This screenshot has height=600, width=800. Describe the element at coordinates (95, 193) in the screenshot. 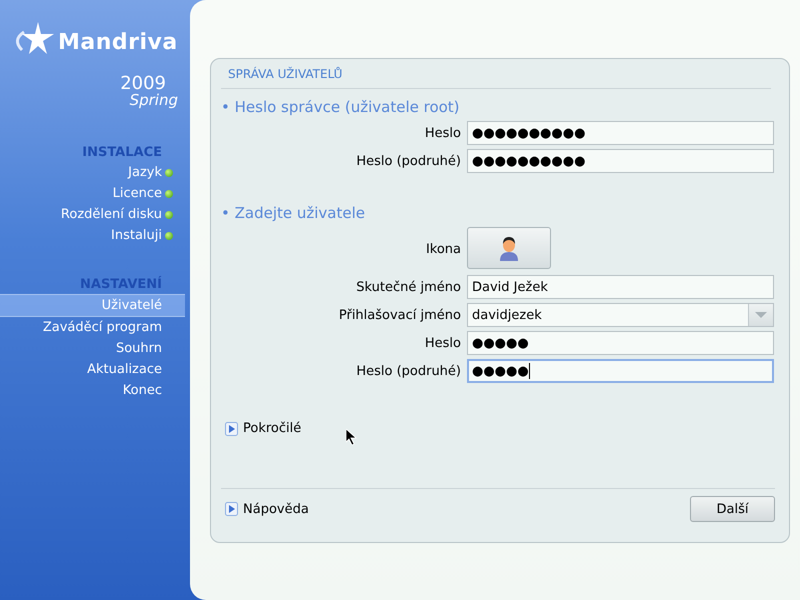

I see `sidebar-item: Licence` at that location.